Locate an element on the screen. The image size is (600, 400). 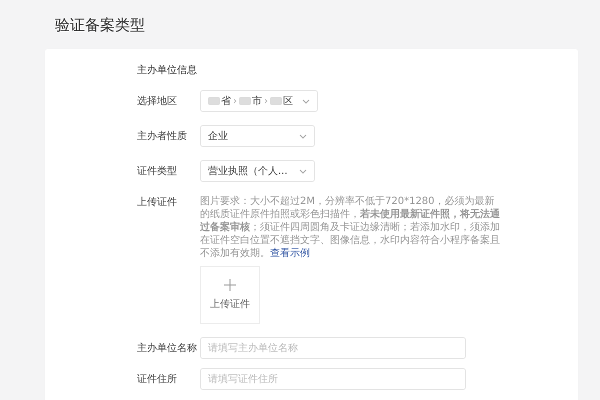
field-label: 选择地区 is located at coordinates (157, 101).